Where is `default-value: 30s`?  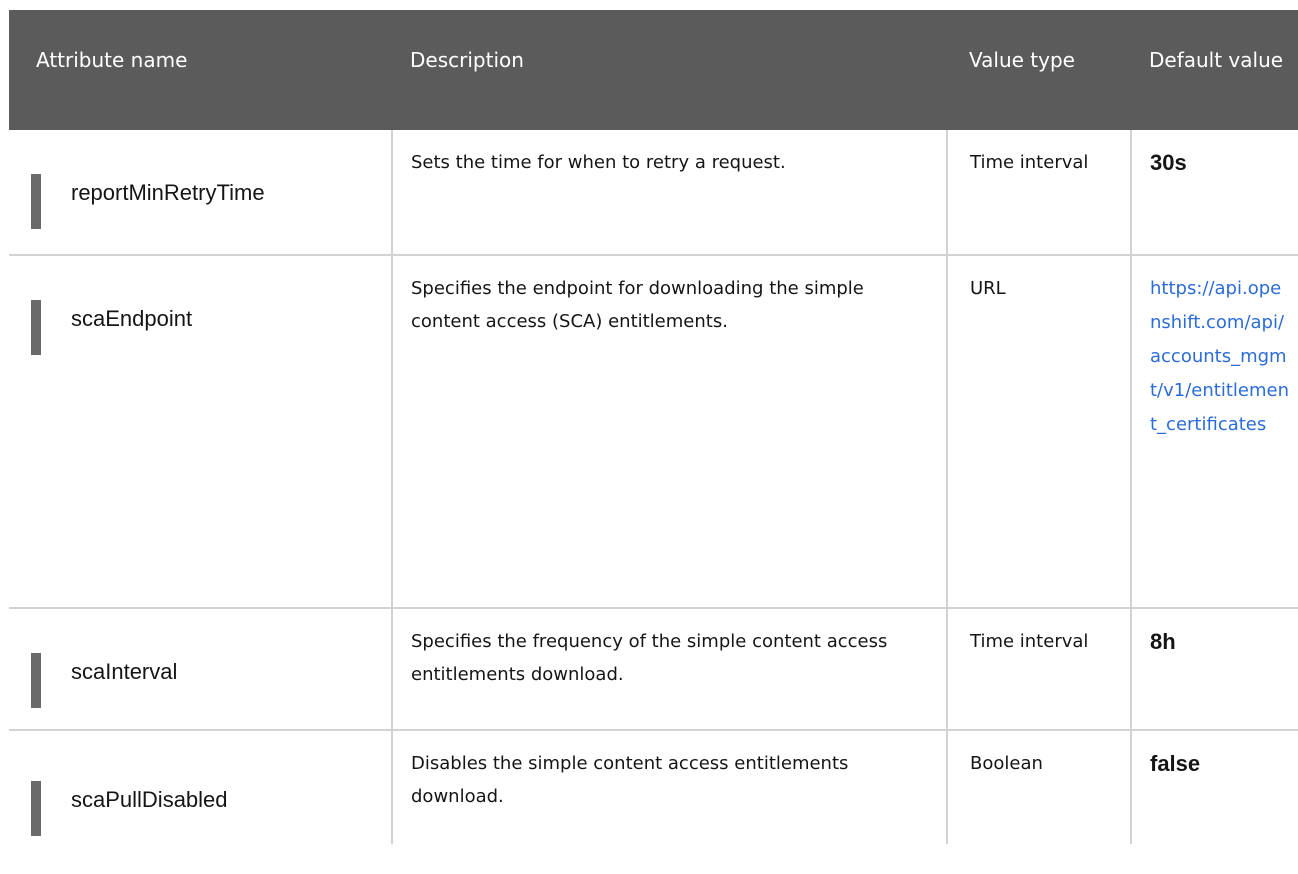 default-value: 30s is located at coordinates (1168, 162).